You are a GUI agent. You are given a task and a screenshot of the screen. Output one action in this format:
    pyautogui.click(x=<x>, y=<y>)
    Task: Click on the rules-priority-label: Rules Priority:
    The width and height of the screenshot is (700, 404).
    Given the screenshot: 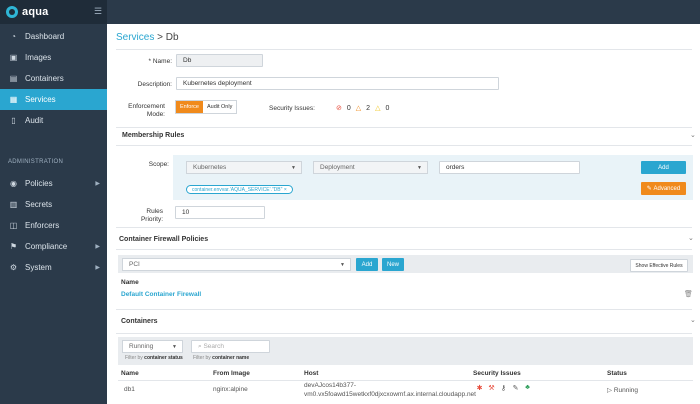 What is the action you would take?
    pyautogui.click(x=151, y=215)
    